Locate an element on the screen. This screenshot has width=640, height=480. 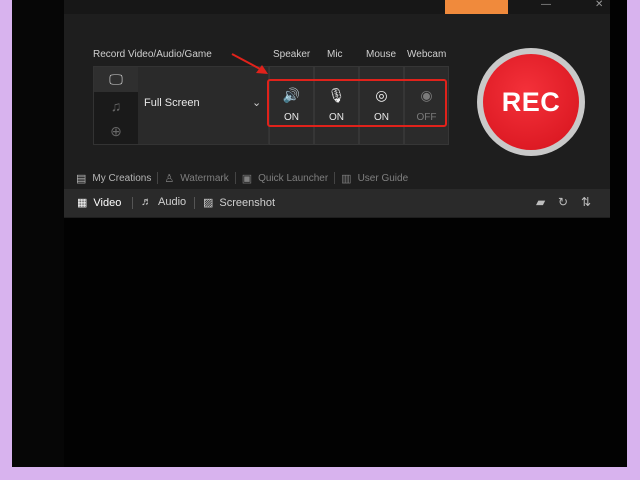
film-icon: ▦ is located at coordinates (82, 203).